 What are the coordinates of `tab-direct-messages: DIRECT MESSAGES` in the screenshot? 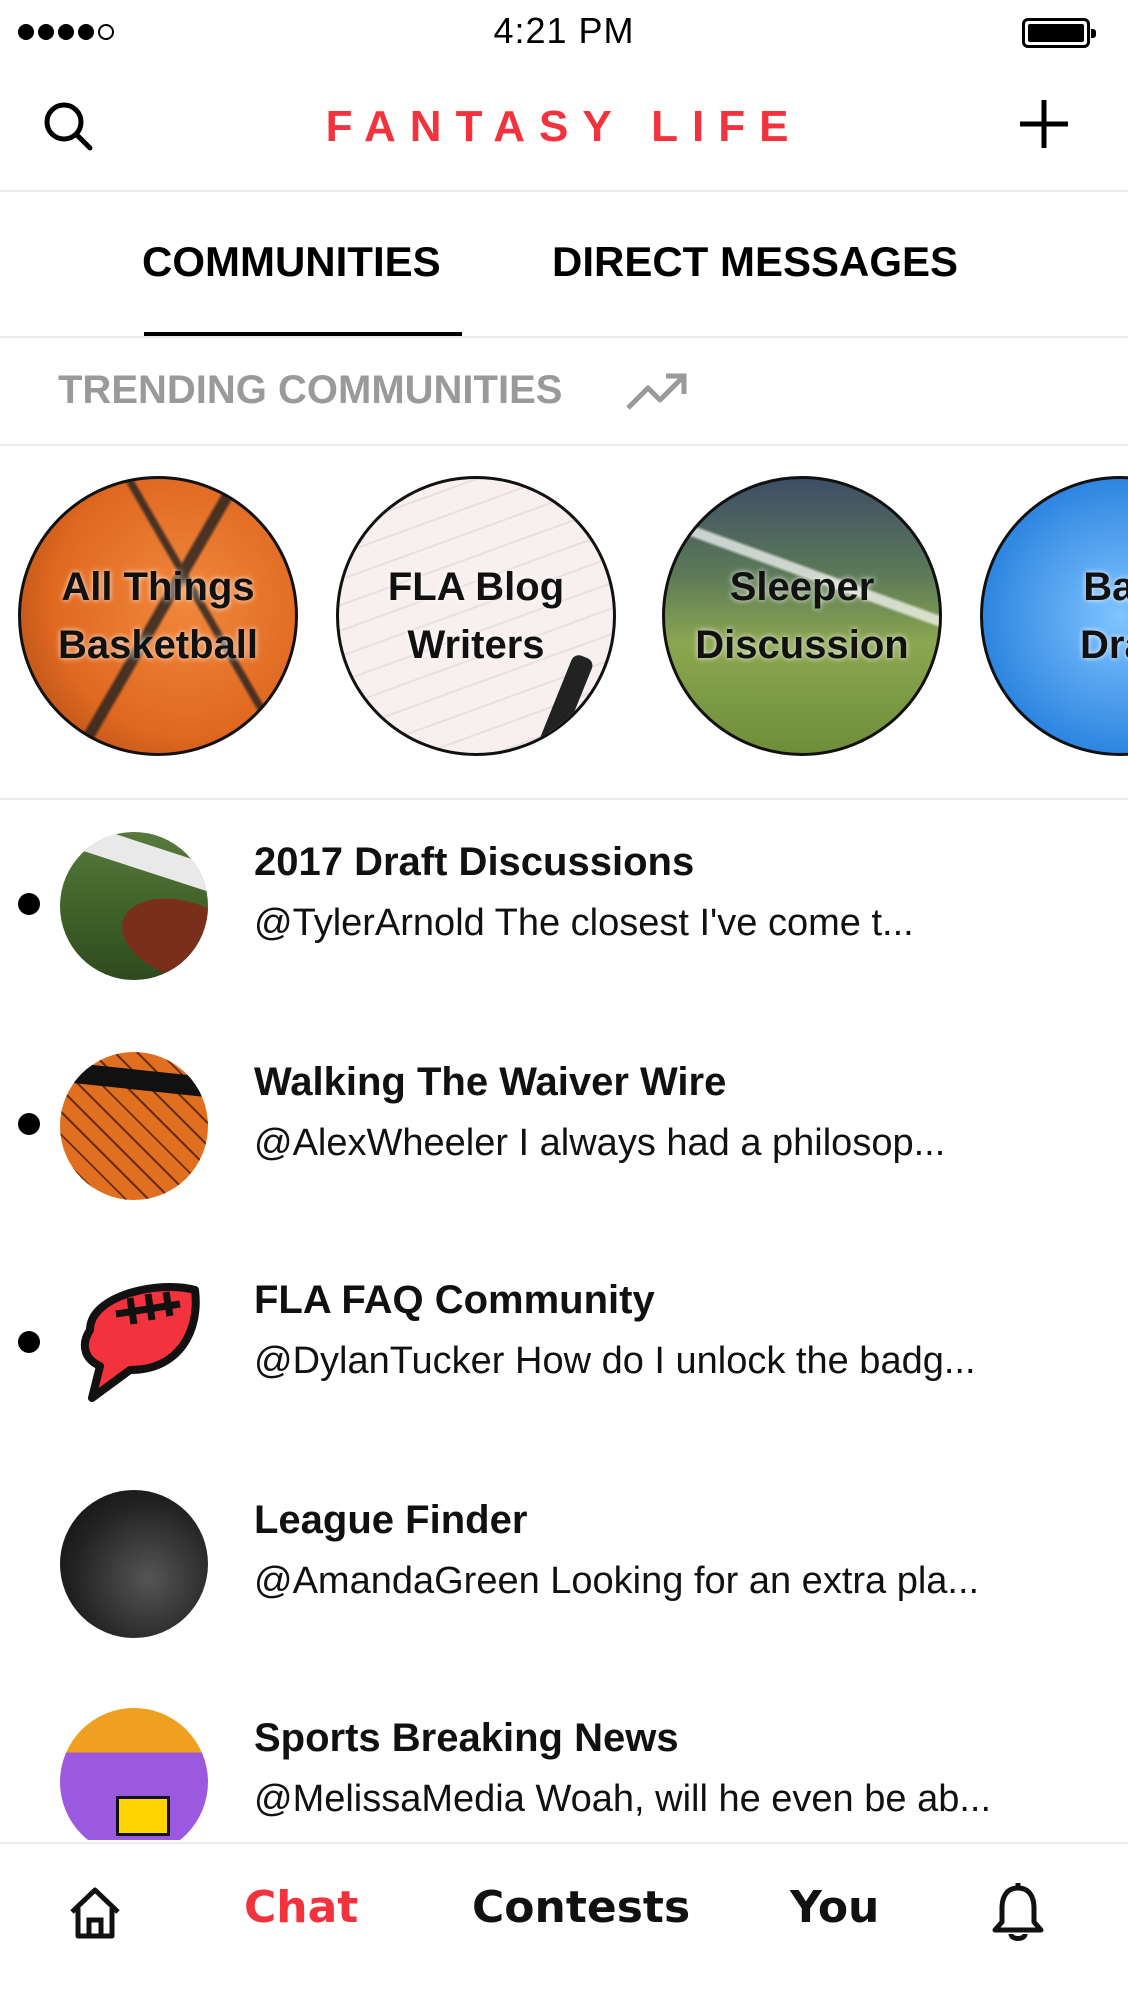 It's located at (755, 262).